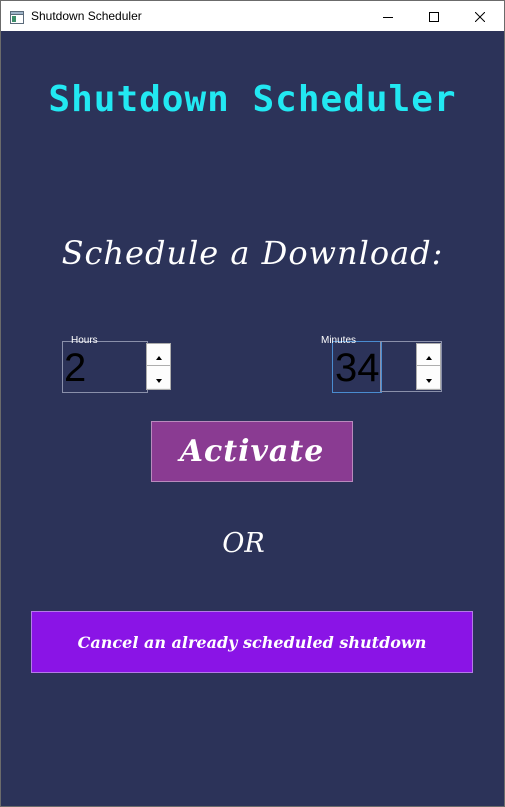 Image resolution: width=505 pixels, height=807 pixels. What do you see at coordinates (243, 543) in the screenshot?
I see `or-separator: OR` at bounding box center [243, 543].